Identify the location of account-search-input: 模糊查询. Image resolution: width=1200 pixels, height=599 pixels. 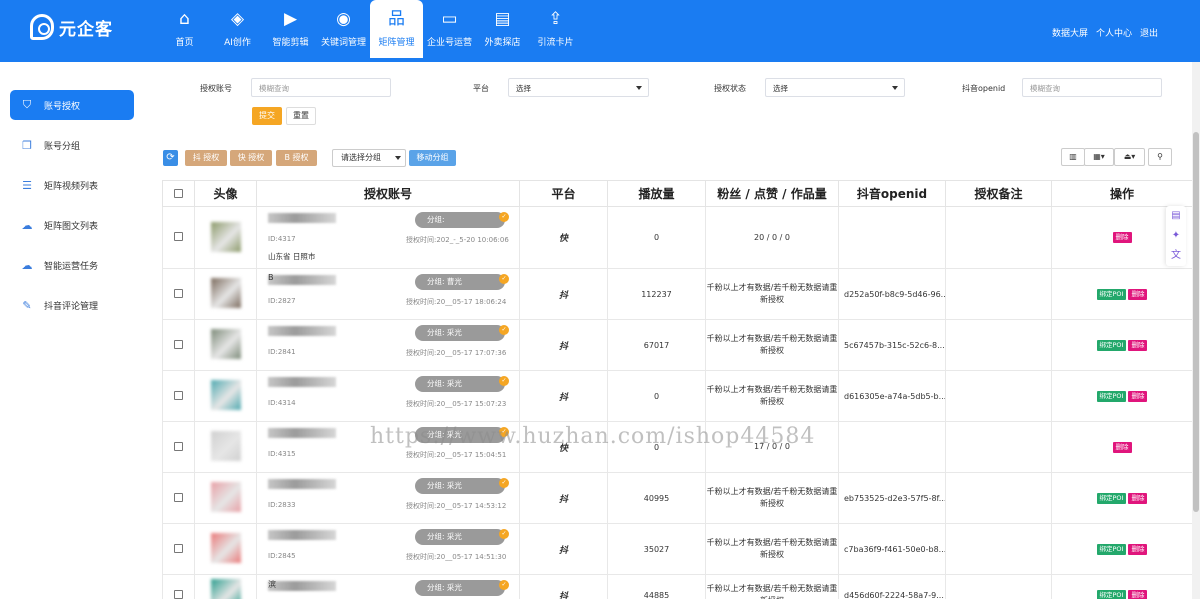
(321, 87).